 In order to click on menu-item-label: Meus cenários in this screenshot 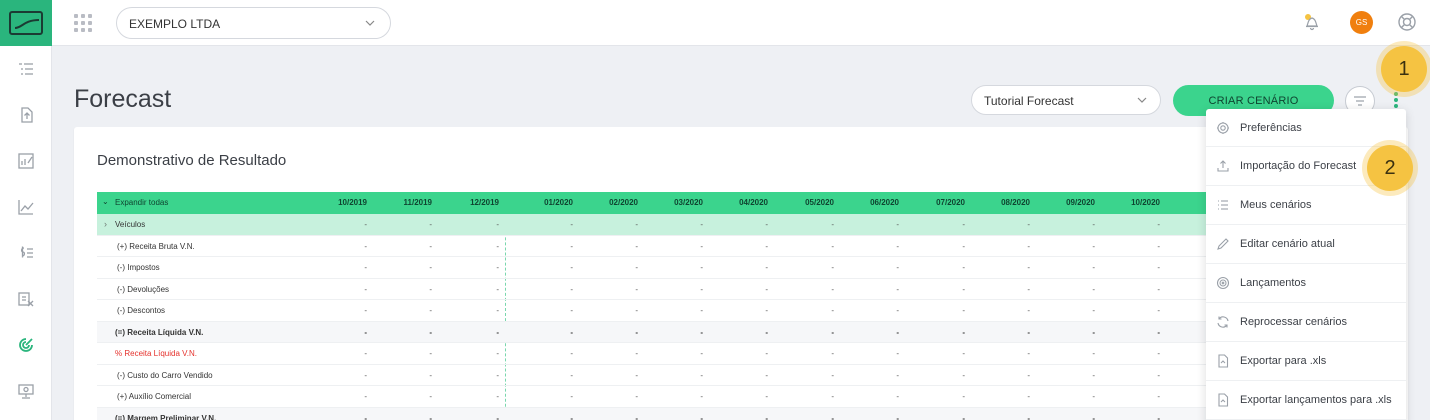, I will do `click(1276, 205)`.